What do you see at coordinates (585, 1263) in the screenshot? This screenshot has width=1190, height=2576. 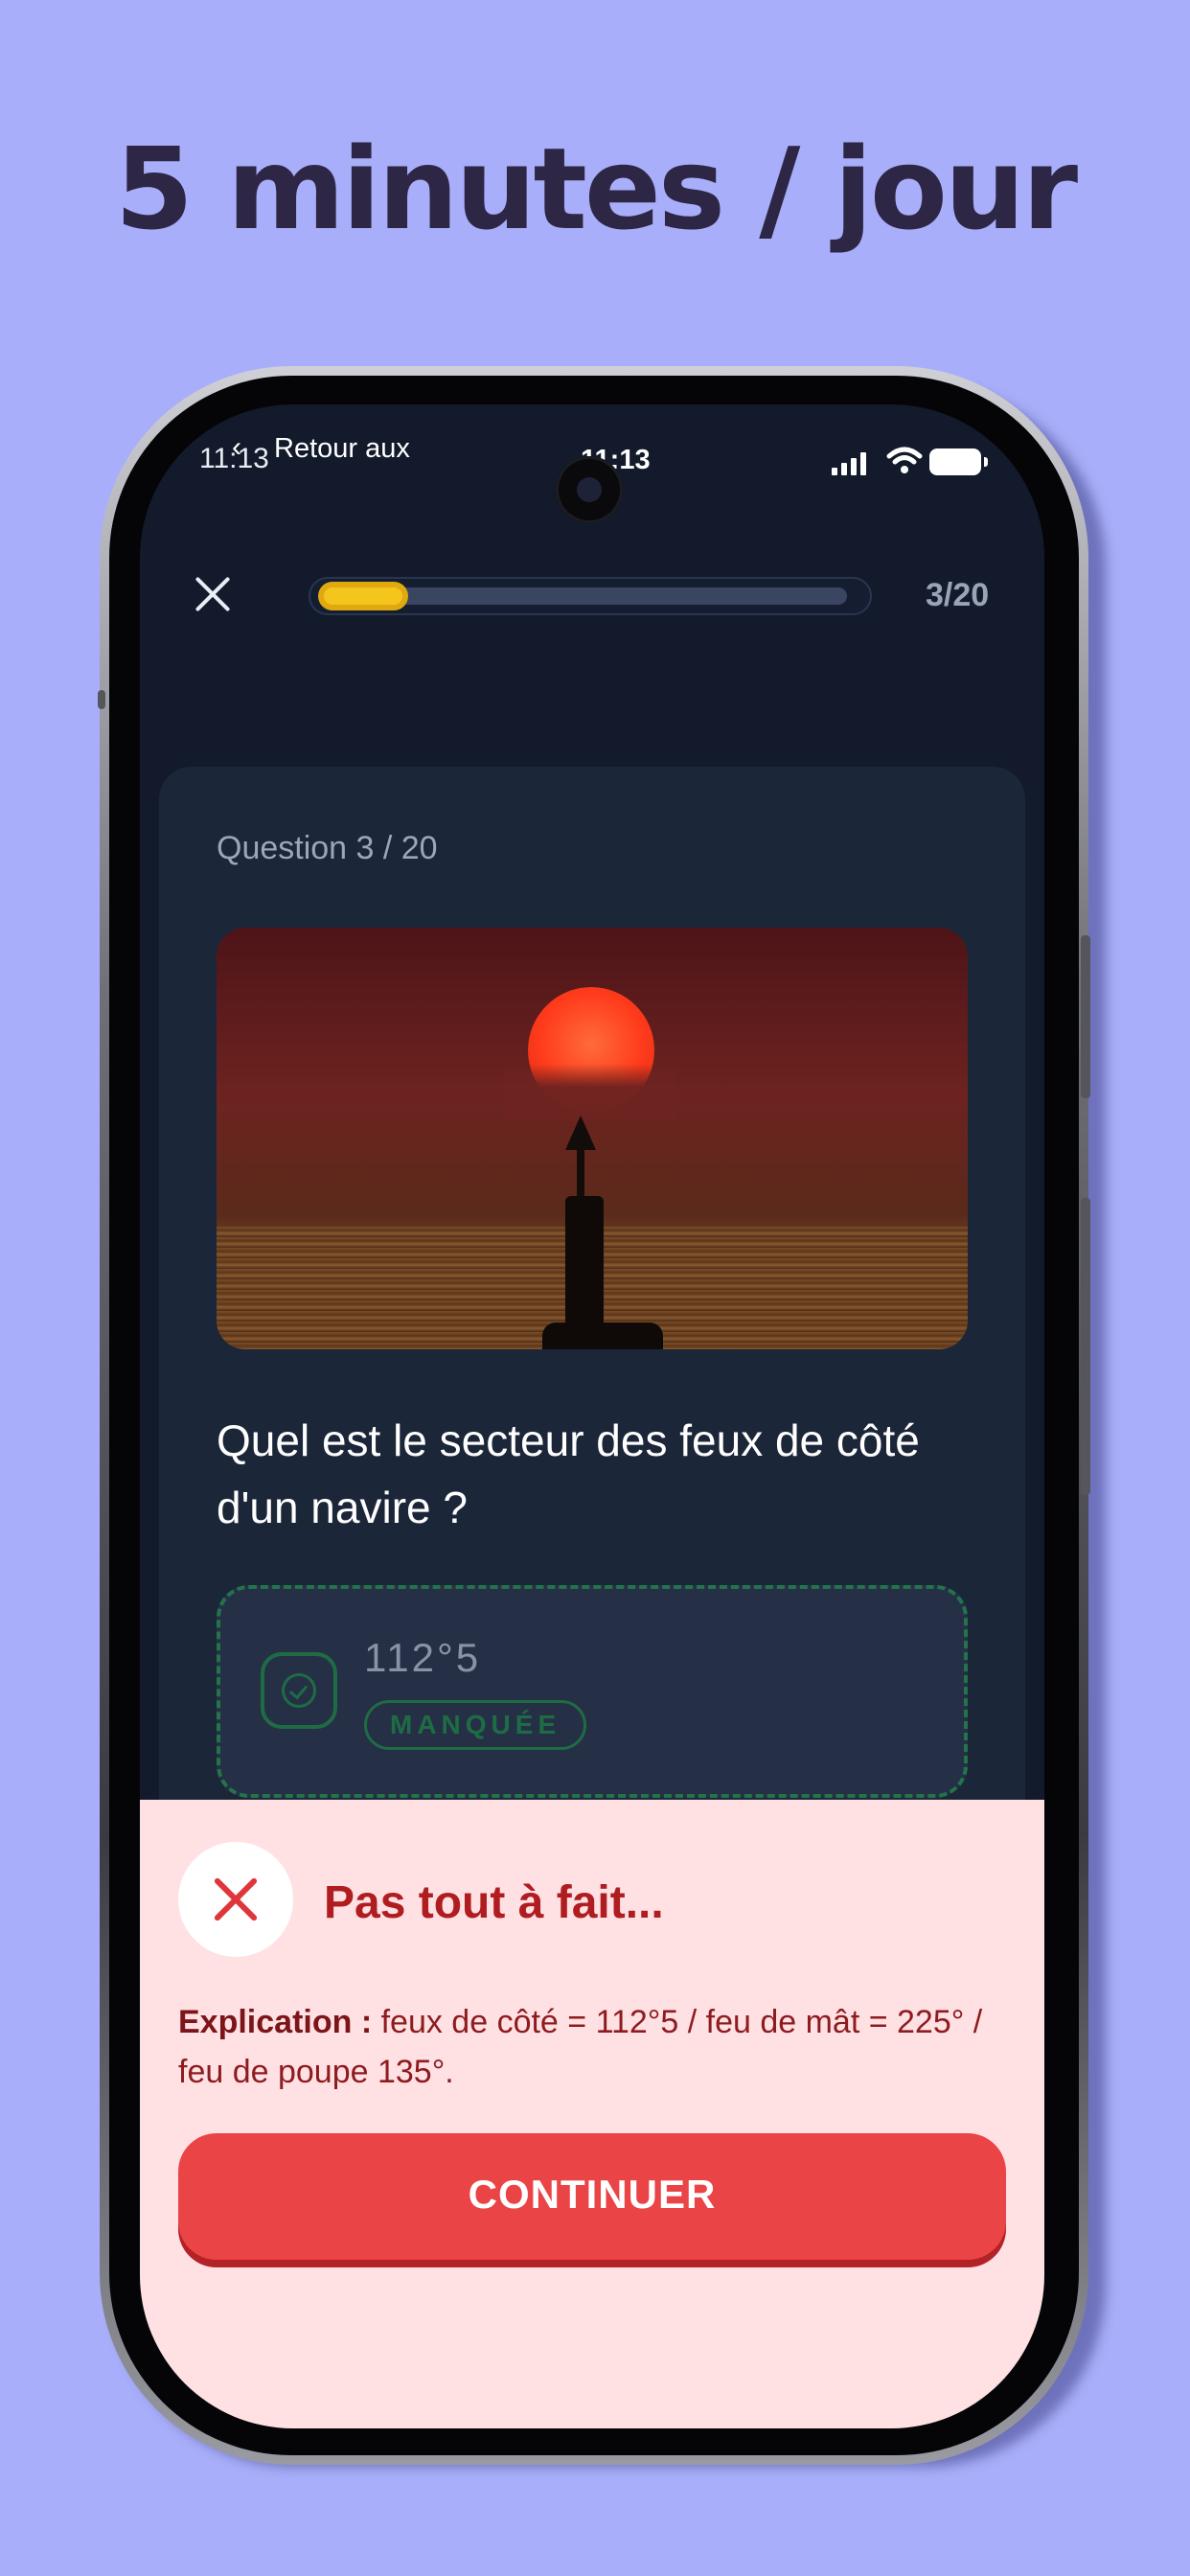 I see `beacon-tower` at bounding box center [585, 1263].